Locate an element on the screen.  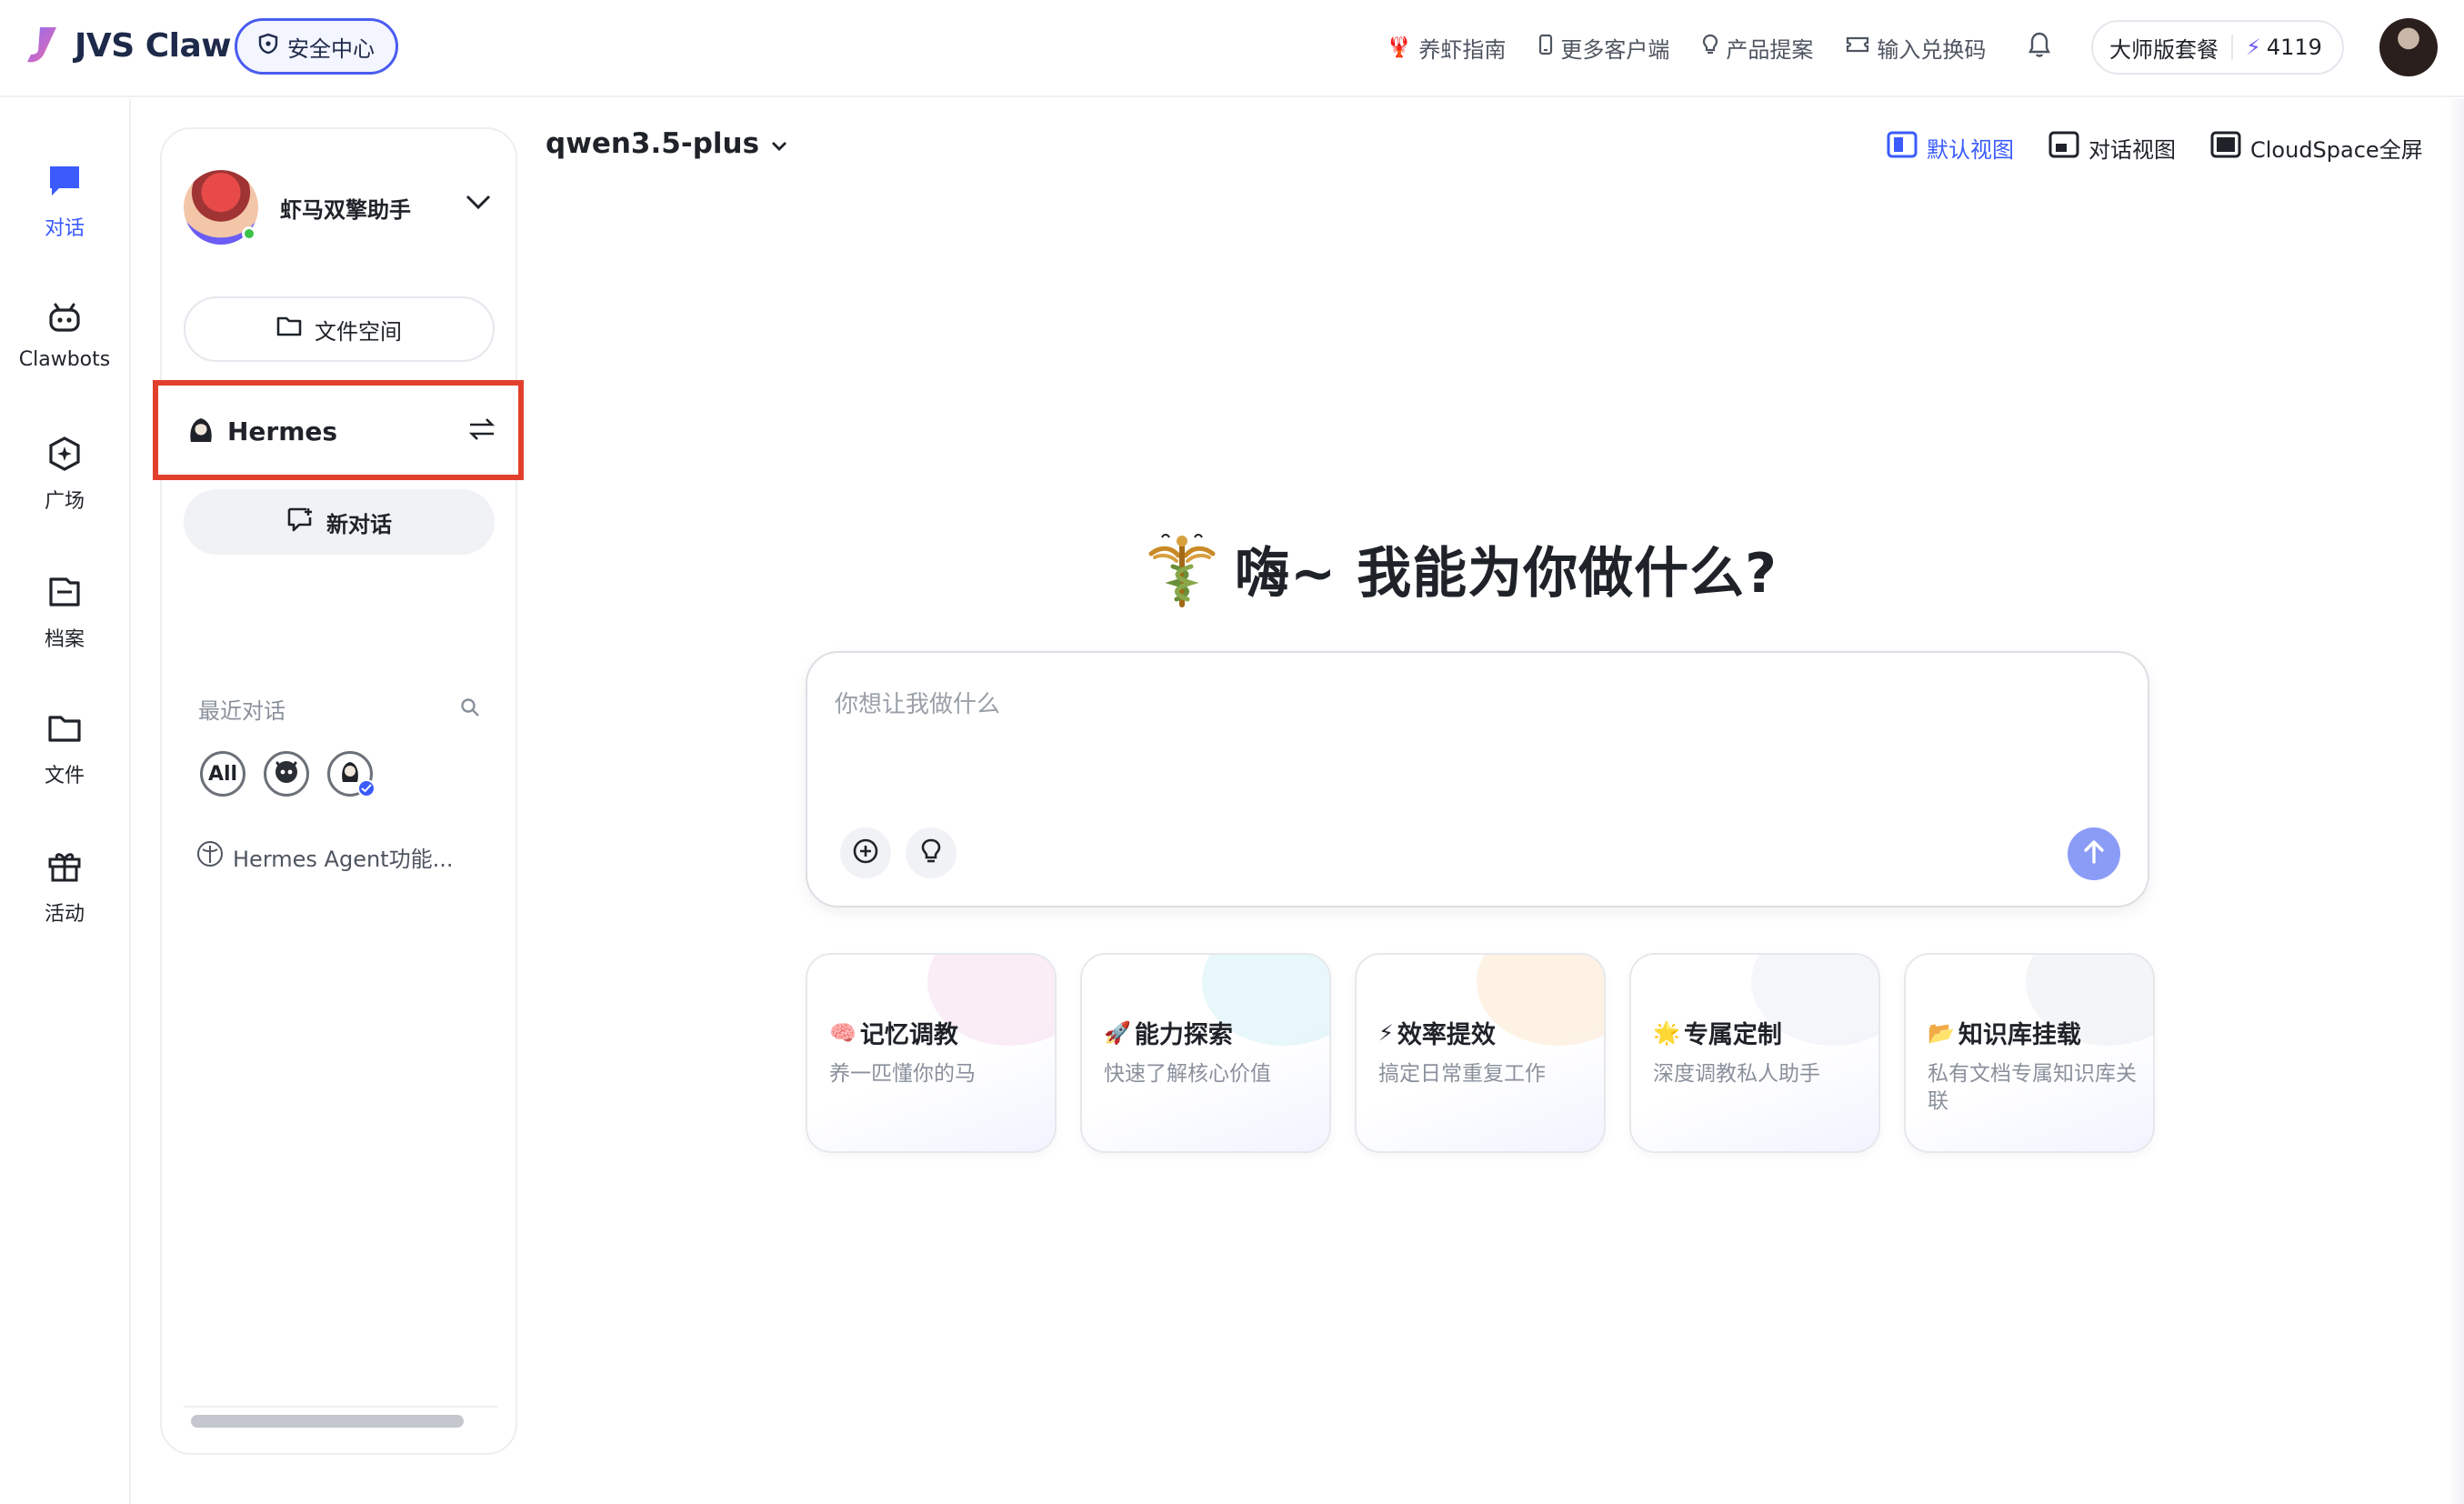
rail-item-files: 文件 is located at coordinates (64, 749).